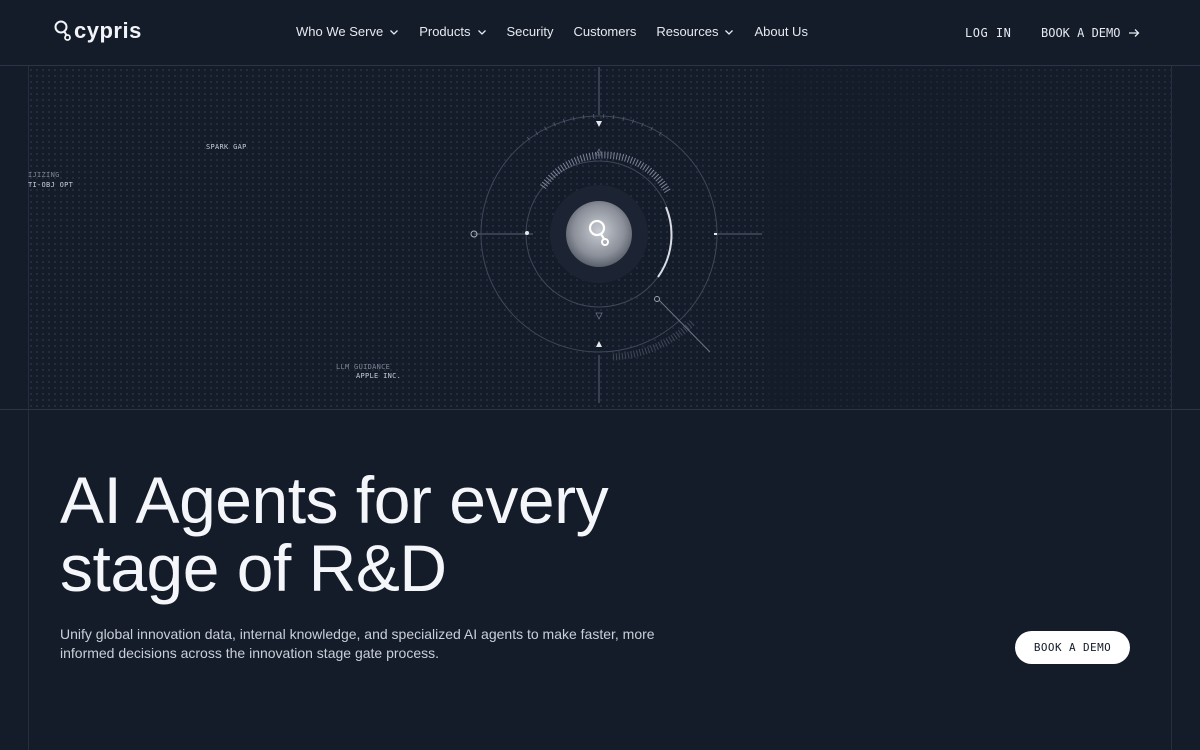  What do you see at coordinates (62, 30) in the screenshot?
I see `cypris-logo-icon` at bounding box center [62, 30].